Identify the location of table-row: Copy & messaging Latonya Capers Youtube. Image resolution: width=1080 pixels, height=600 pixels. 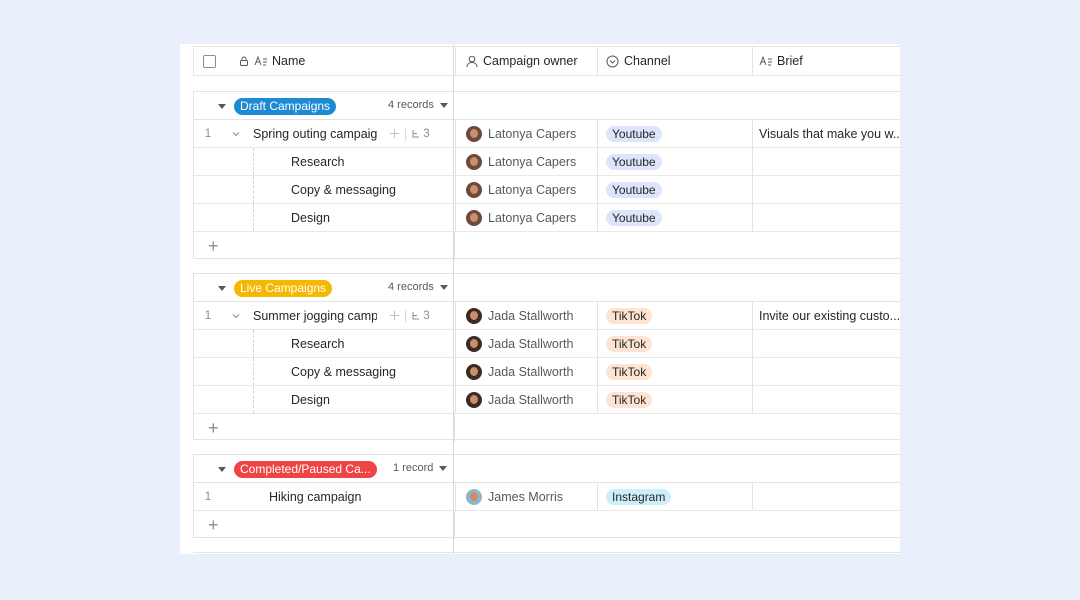
(547, 190).